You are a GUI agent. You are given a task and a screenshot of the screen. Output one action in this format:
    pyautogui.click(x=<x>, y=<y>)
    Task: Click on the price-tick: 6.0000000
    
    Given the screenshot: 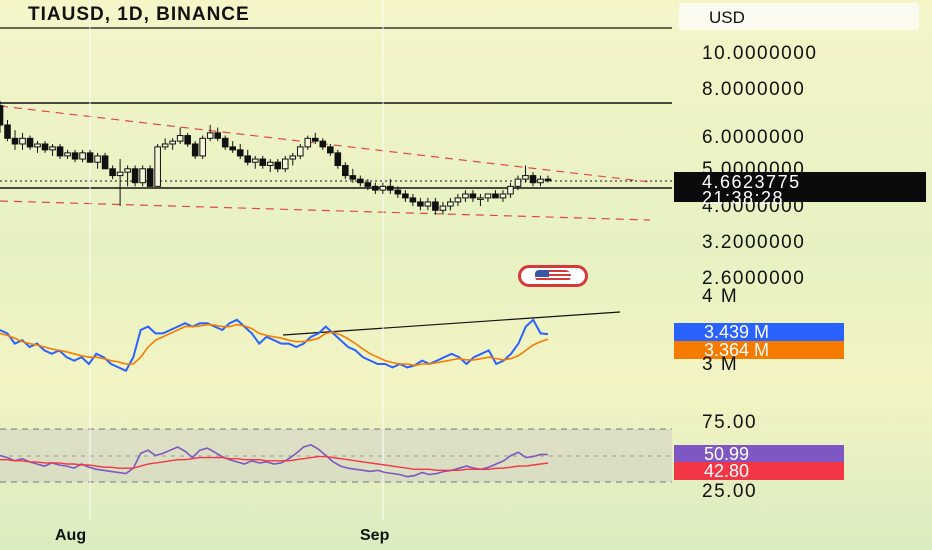 What is the action you would take?
    pyautogui.click(x=754, y=137)
    